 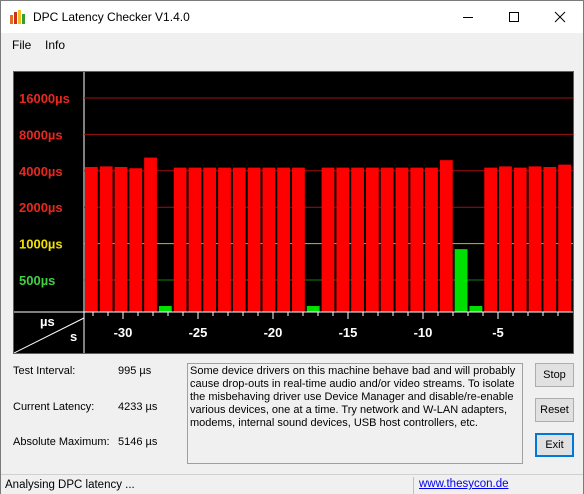 I want to click on y-tick-label: 1000µs, so click(x=41, y=244).